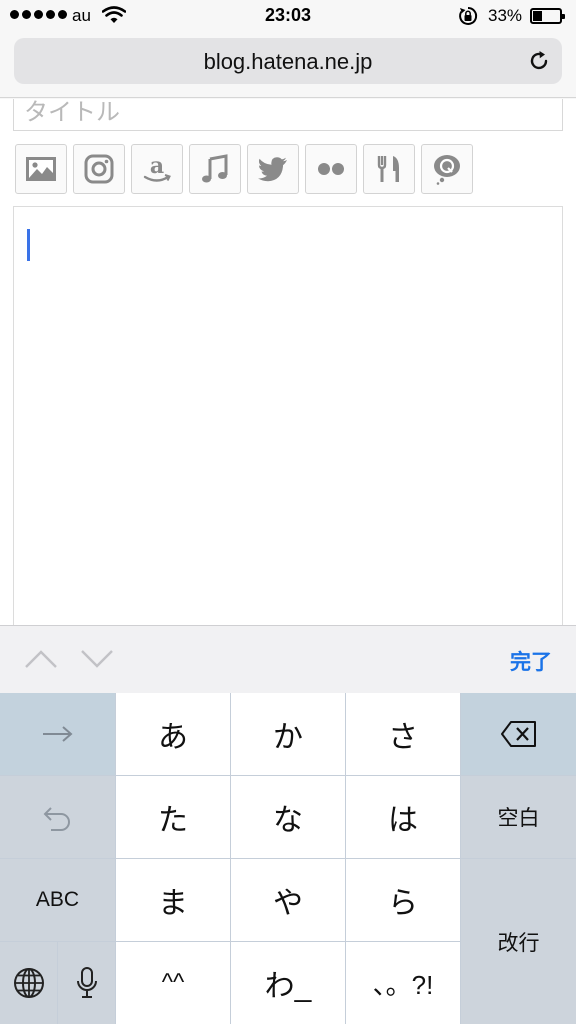 The width and height of the screenshot is (576, 1024). I want to click on emoticon-key: ^^, so click(173, 983).